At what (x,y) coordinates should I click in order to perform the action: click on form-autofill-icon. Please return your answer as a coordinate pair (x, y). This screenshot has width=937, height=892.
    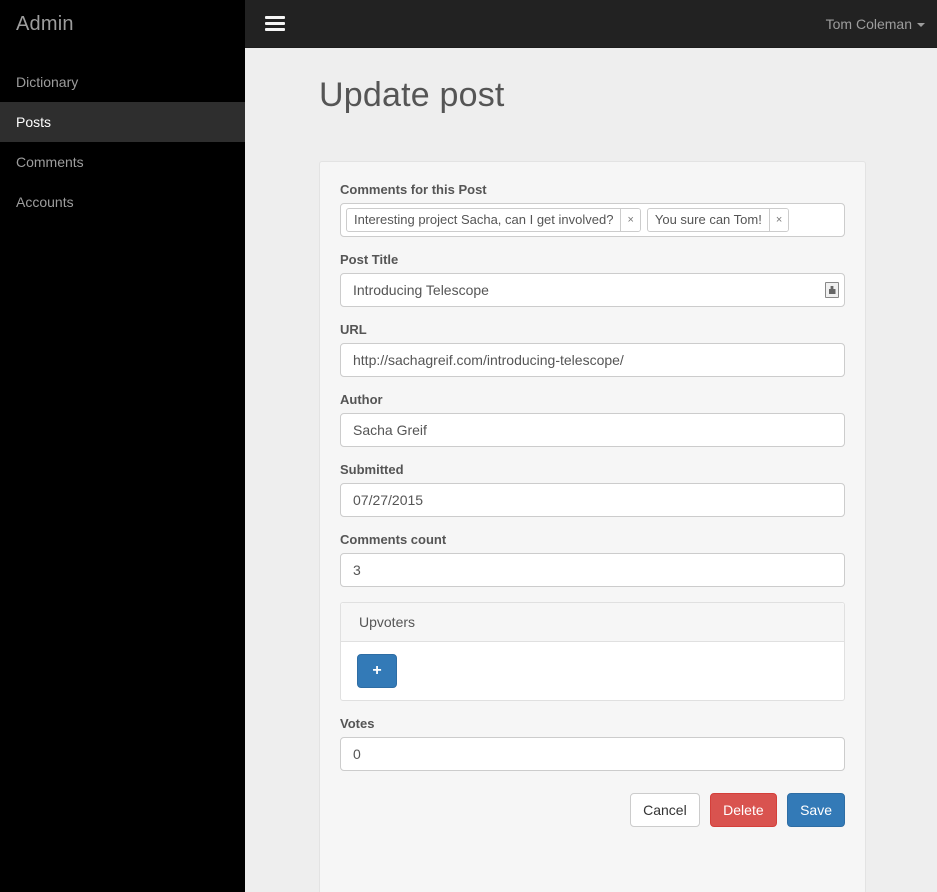
    Looking at the image, I should click on (832, 290).